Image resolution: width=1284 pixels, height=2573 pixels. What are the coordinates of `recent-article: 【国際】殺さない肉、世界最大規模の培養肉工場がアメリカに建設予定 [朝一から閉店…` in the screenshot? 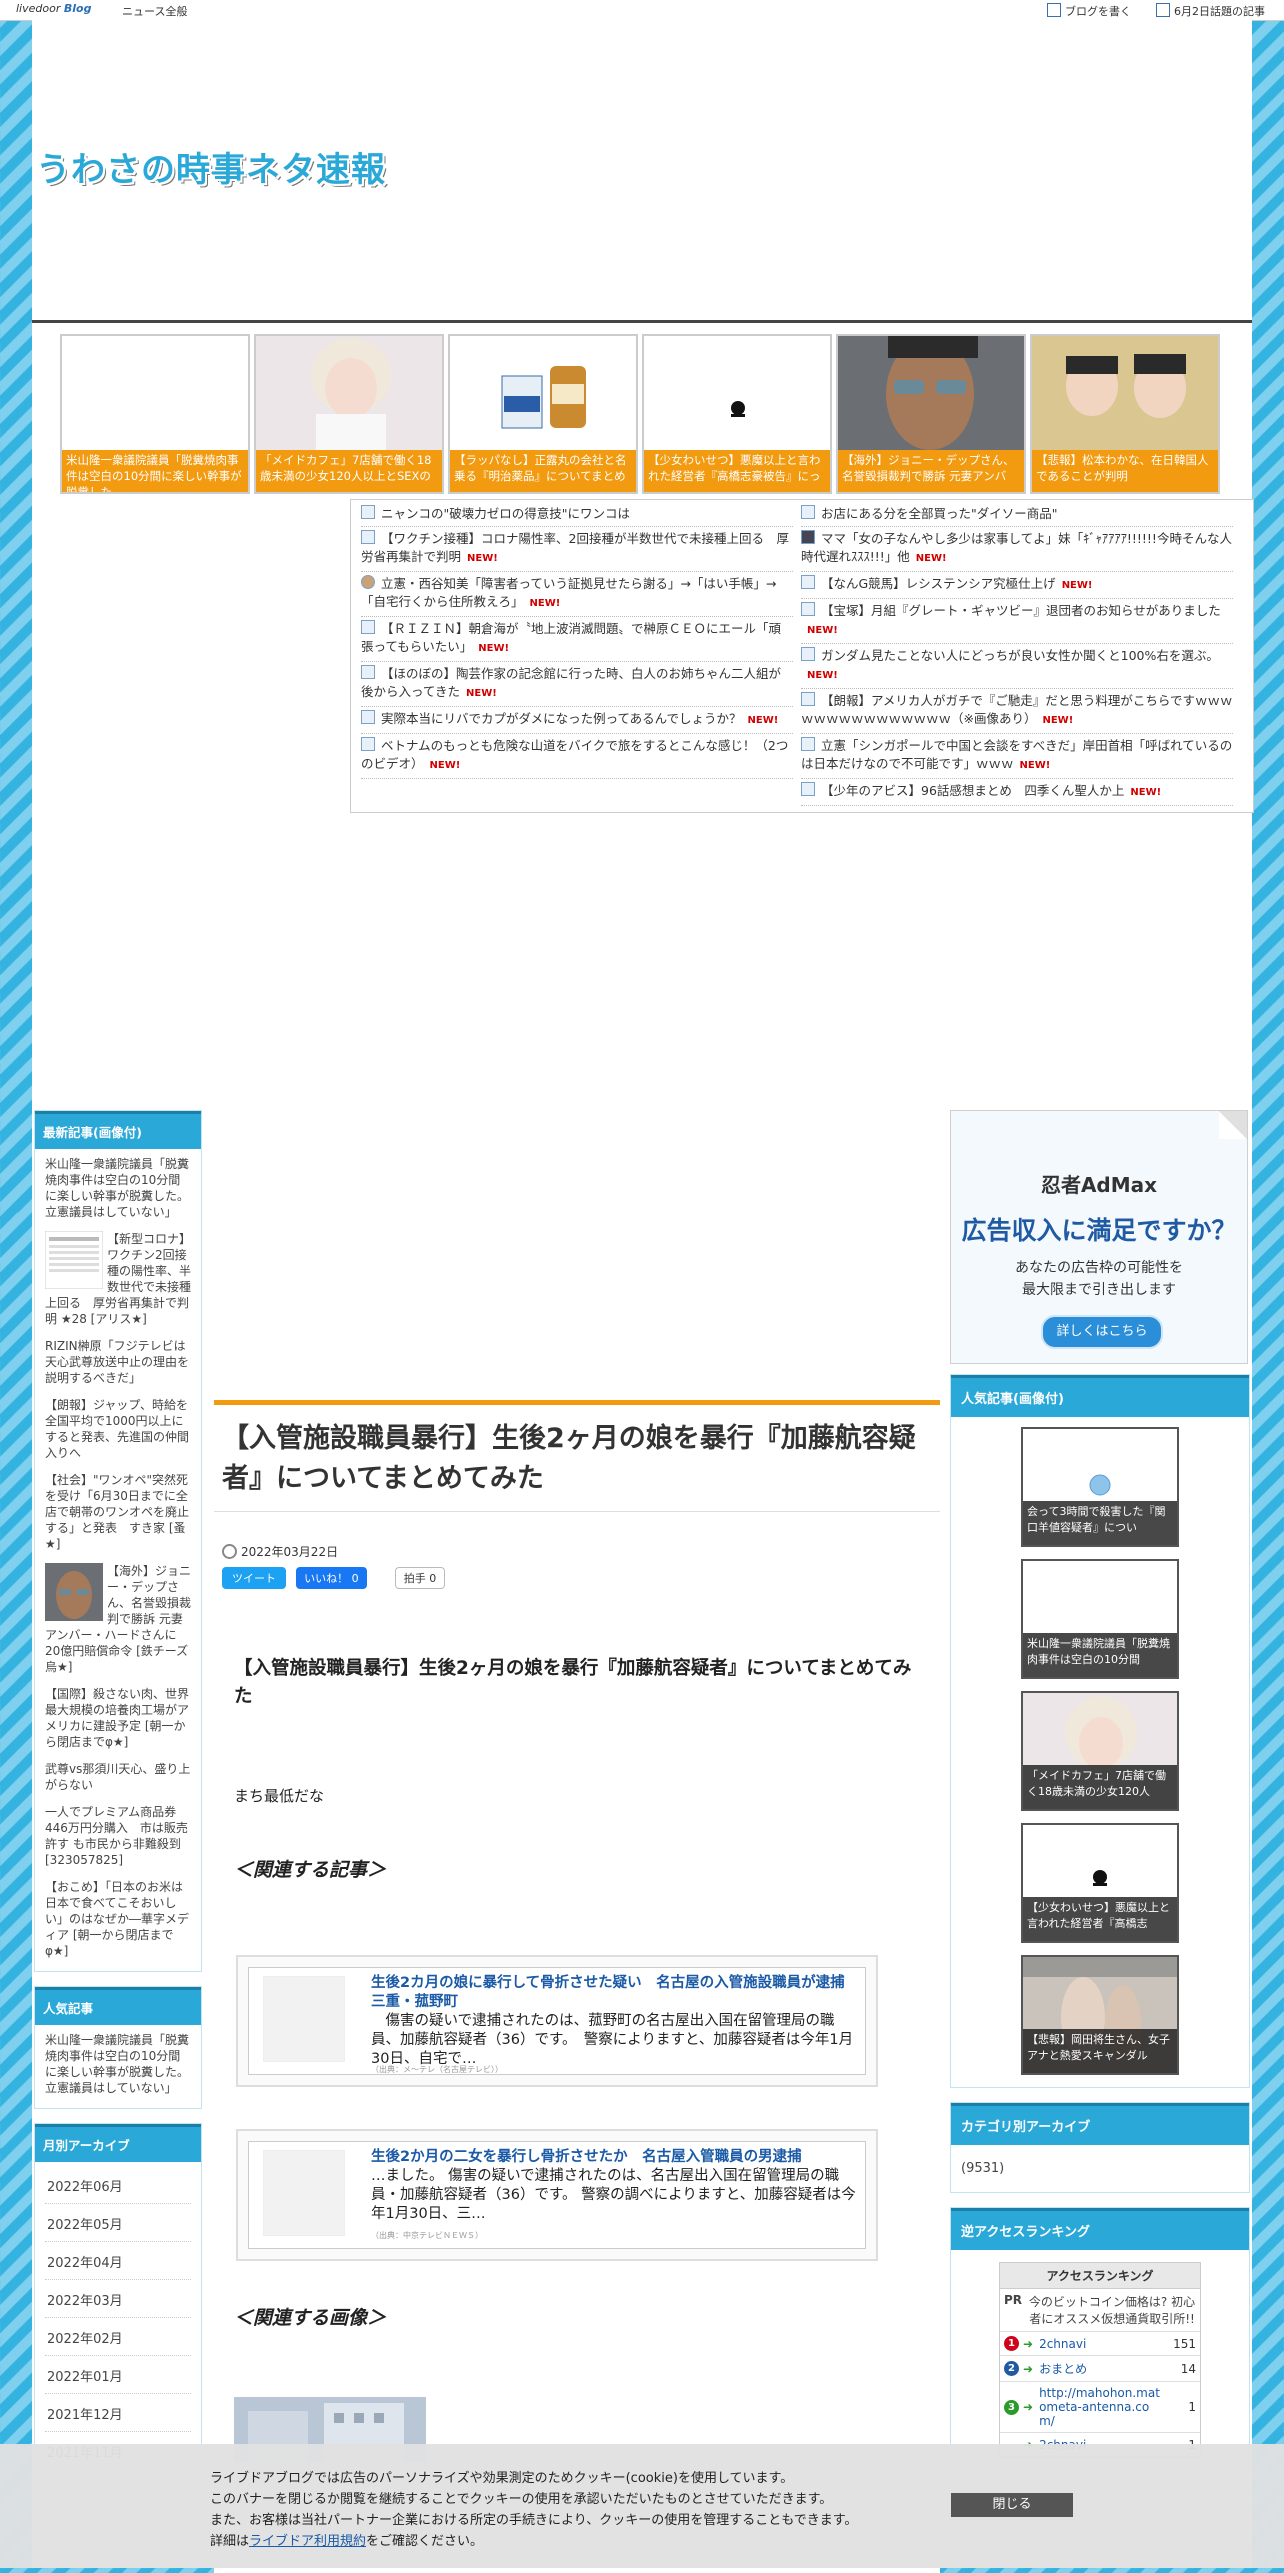 It's located at (118, 1720).